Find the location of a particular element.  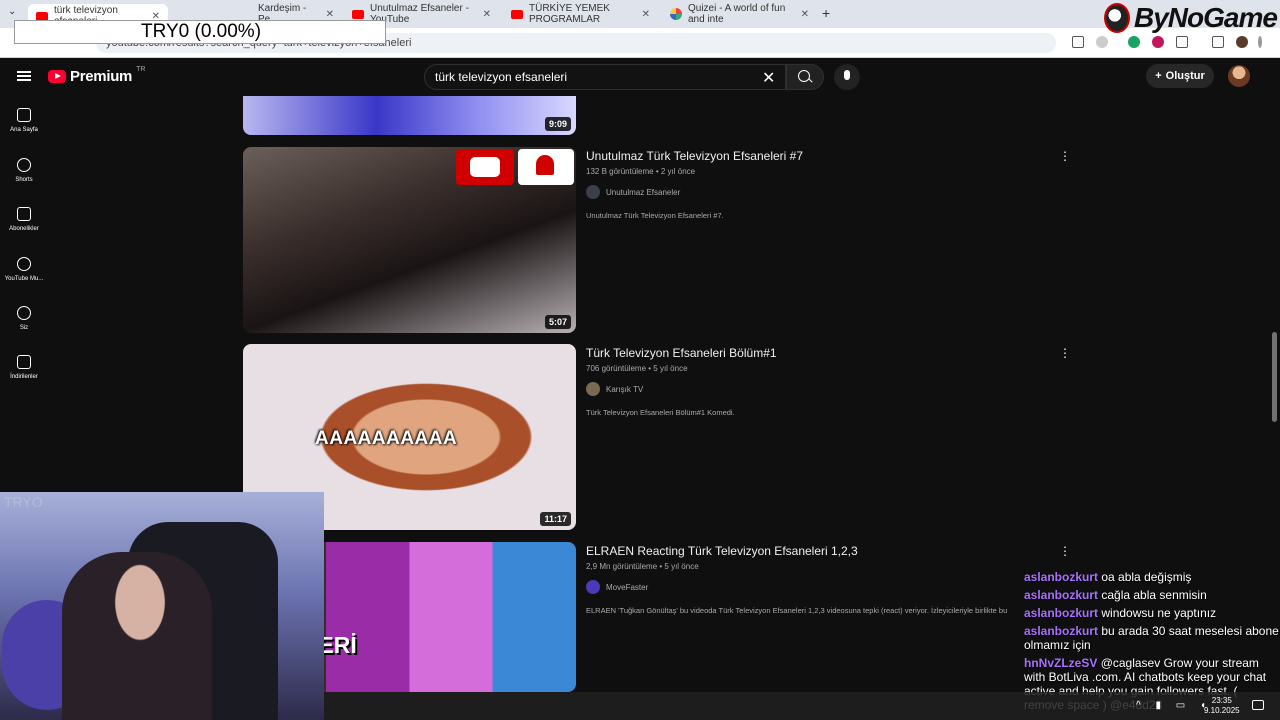

voice-search-icon is located at coordinates (847, 77).